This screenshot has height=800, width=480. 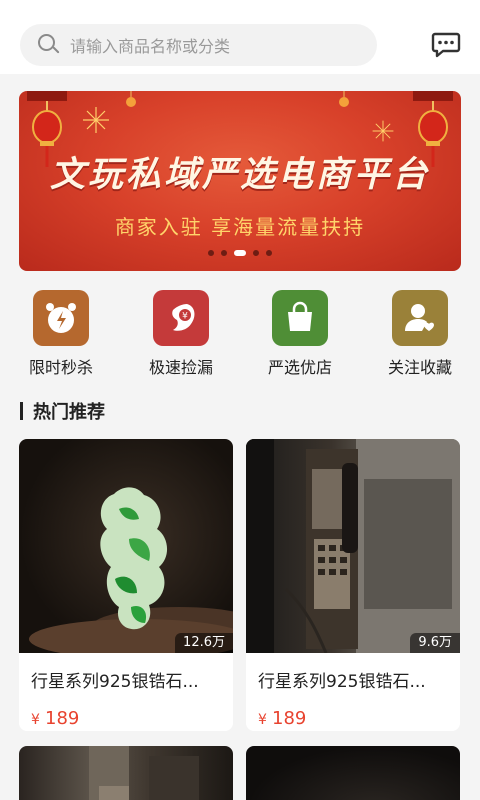 I want to click on payphone-image, so click(x=353, y=546).